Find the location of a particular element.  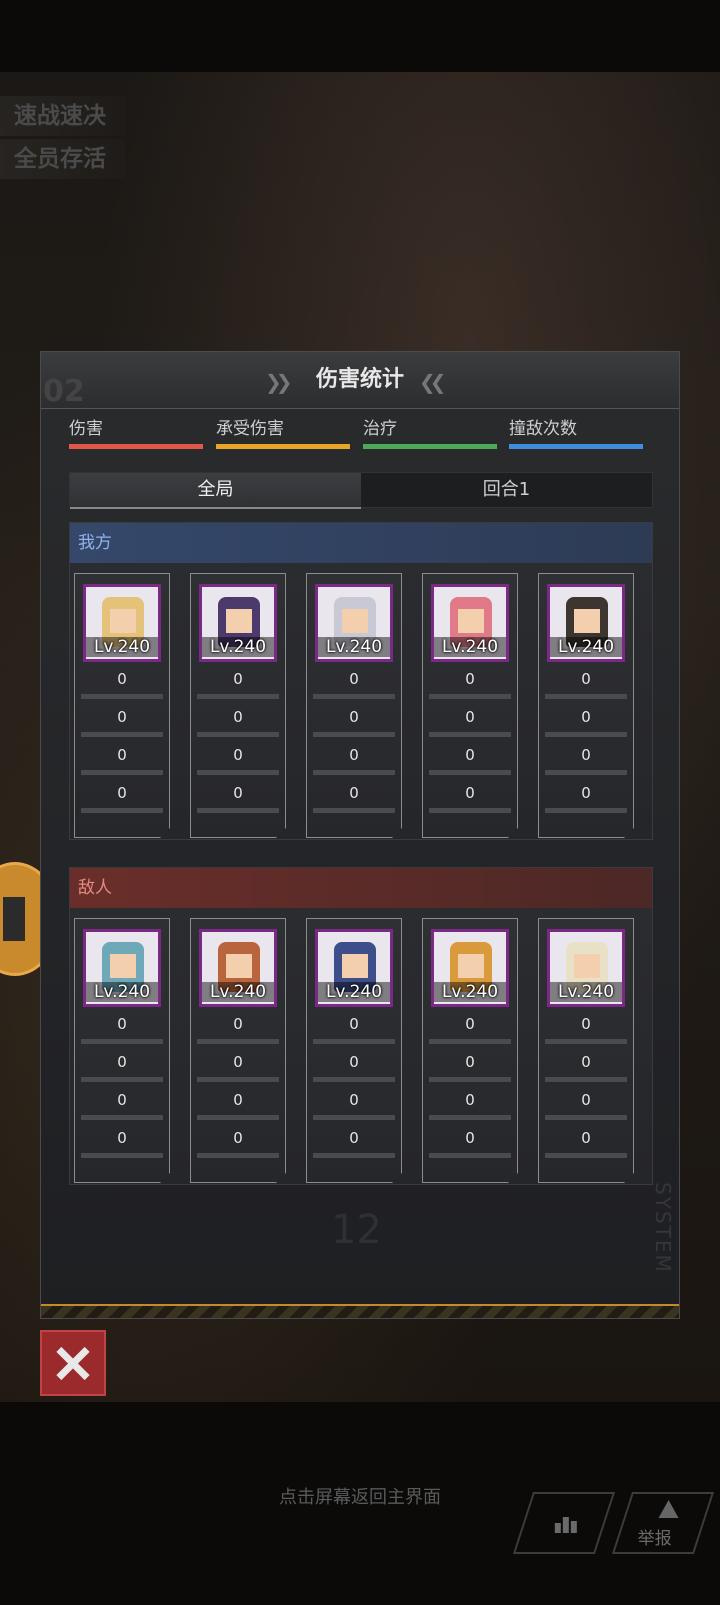

tab-global: 全局 is located at coordinates (215, 491).